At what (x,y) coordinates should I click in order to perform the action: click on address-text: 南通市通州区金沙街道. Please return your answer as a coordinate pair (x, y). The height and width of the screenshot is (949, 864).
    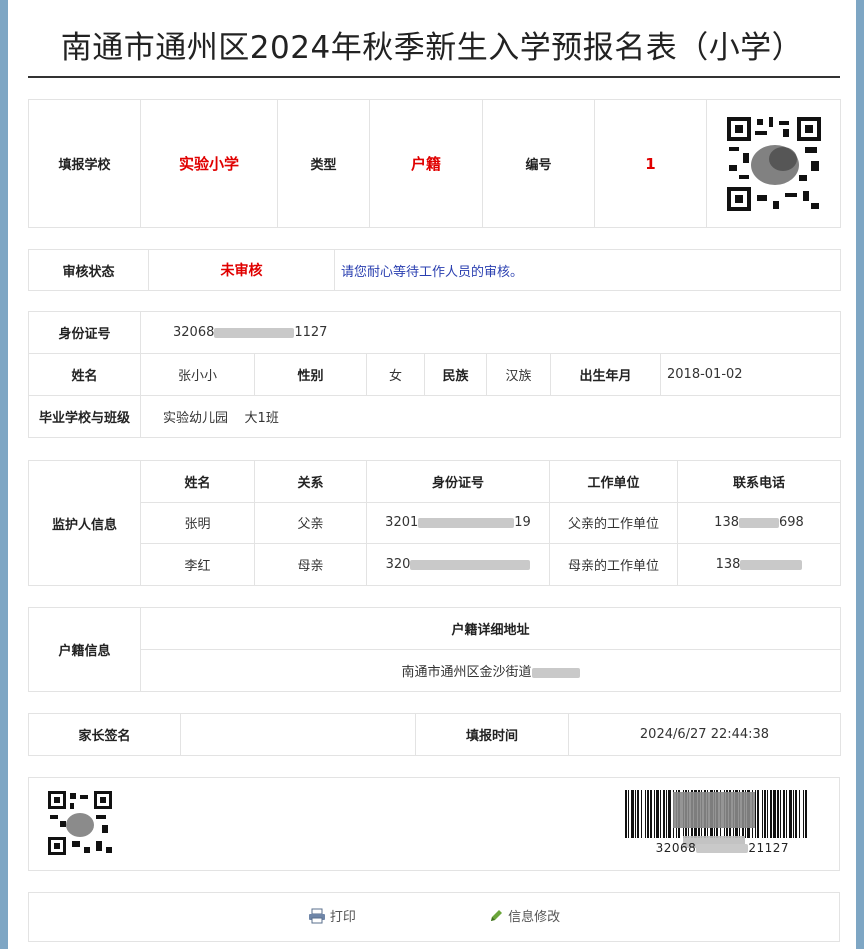
    Looking at the image, I should click on (466, 672).